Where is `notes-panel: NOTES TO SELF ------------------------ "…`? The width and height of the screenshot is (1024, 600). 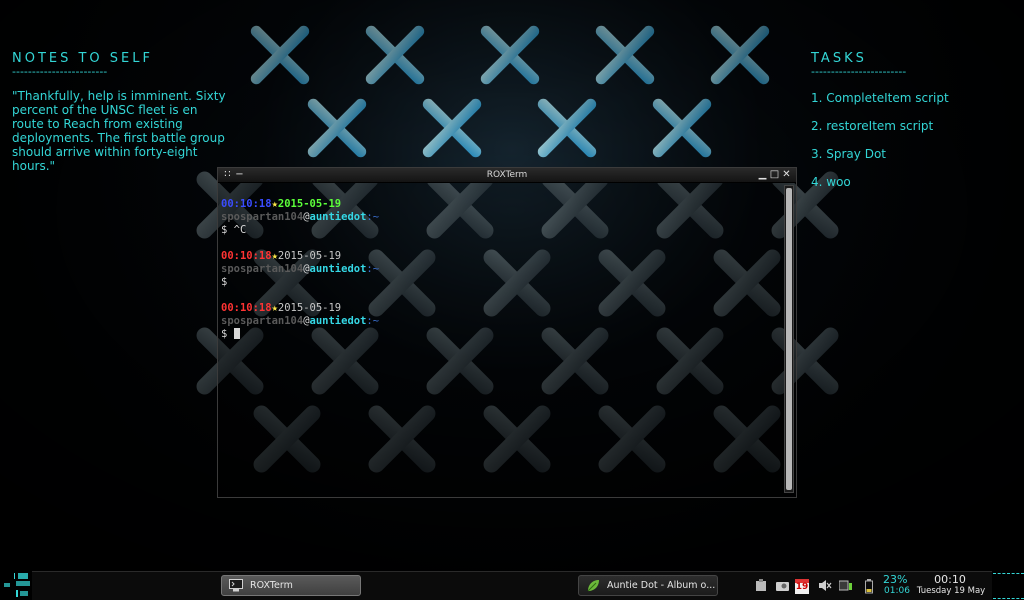 notes-panel: NOTES TO SELF ------------------------ "… is located at coordinates (119, 112).